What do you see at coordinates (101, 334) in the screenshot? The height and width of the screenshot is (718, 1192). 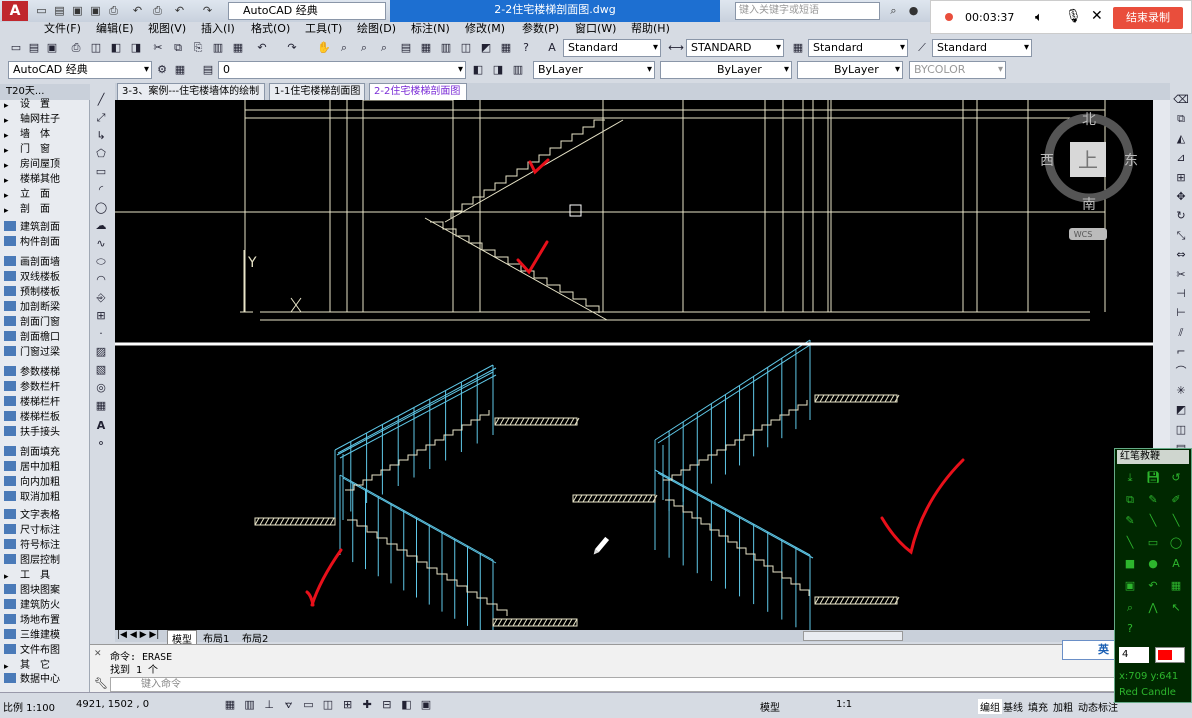 I see `point-icon: ·` at bounding box center [101, 334].